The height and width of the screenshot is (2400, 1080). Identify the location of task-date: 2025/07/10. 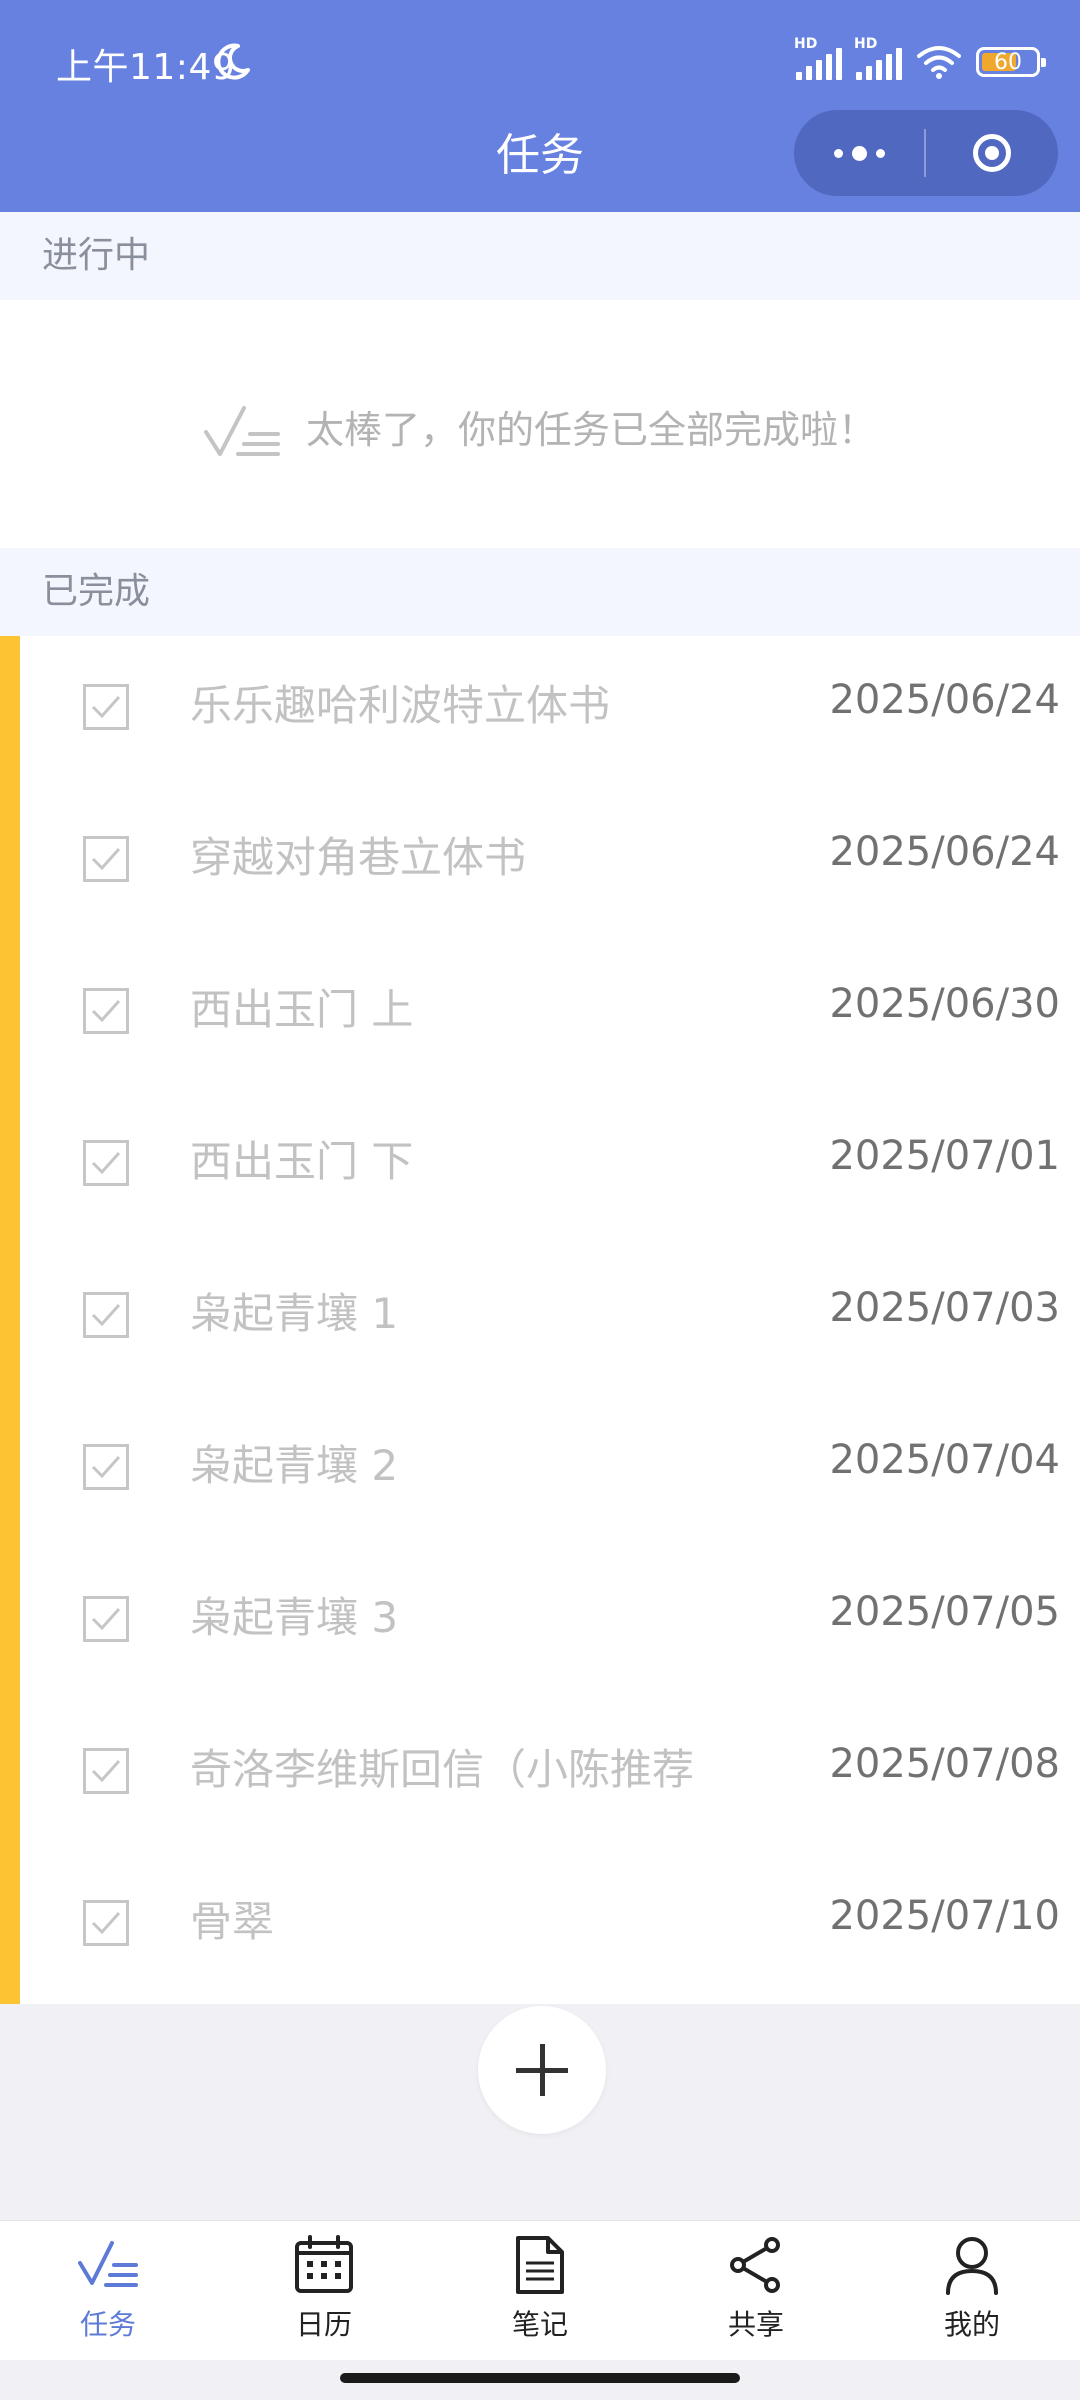
(944, 1916).